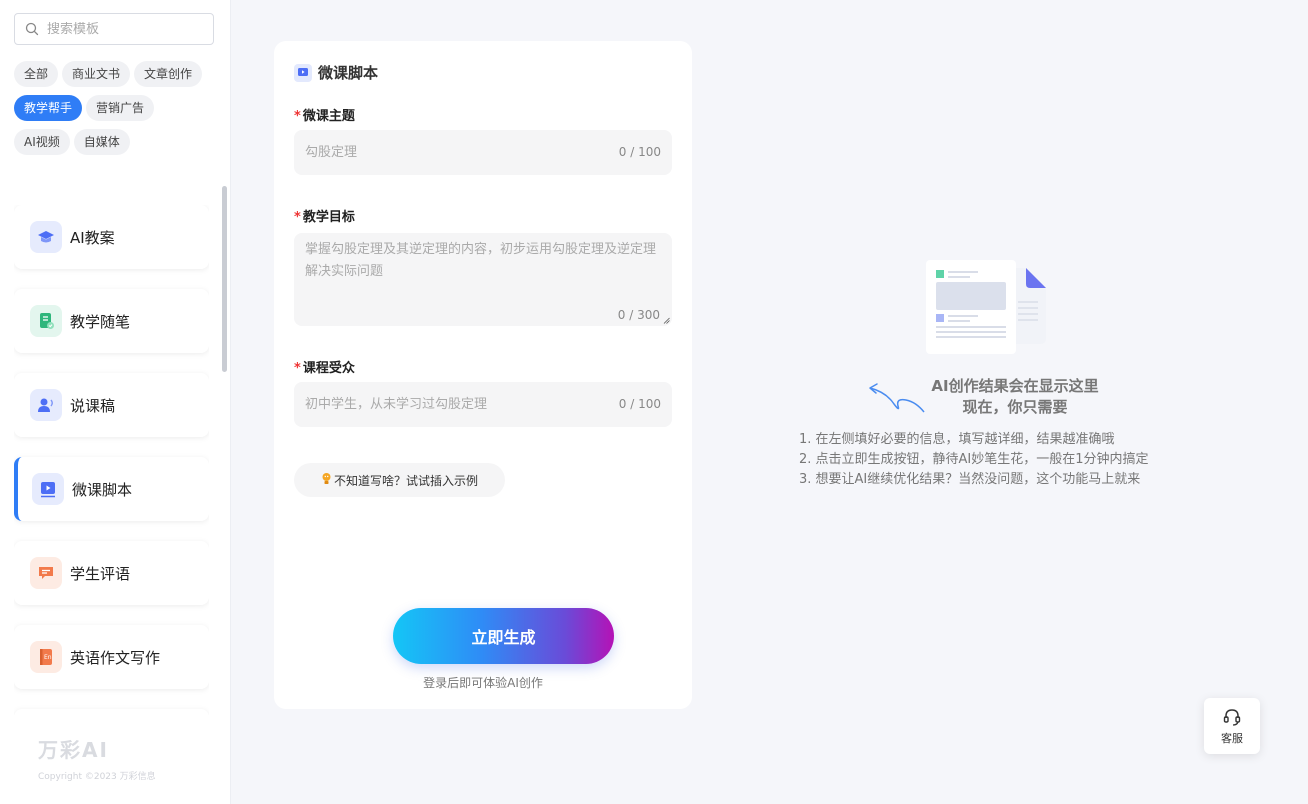 The width and height of the screenshot is (1308, 804). What do you see at coordinates (36, 74) in the screenshot?
I see `tag-all: 全部` at bounding box center [36, 74].